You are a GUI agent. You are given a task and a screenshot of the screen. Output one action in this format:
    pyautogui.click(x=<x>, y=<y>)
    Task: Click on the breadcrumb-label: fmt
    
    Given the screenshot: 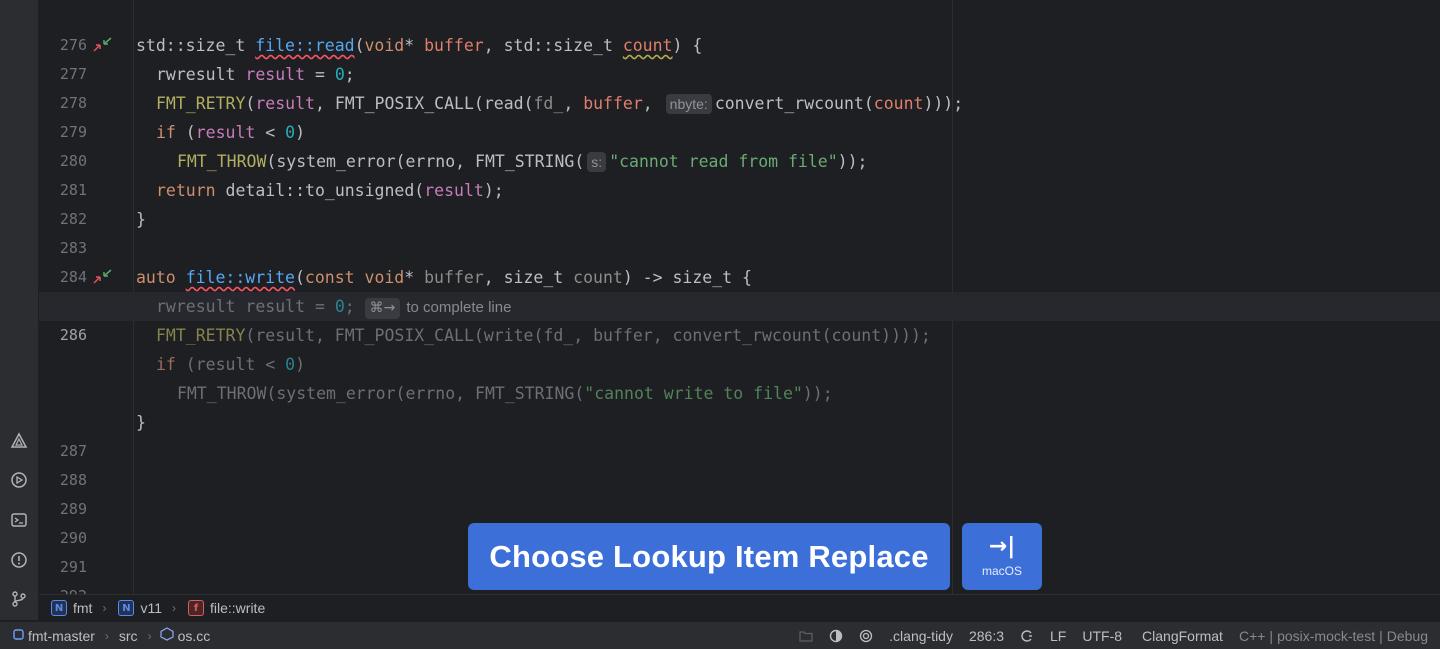 What is the action you would take?
    pyautogui.click(x=83, y=608)
    